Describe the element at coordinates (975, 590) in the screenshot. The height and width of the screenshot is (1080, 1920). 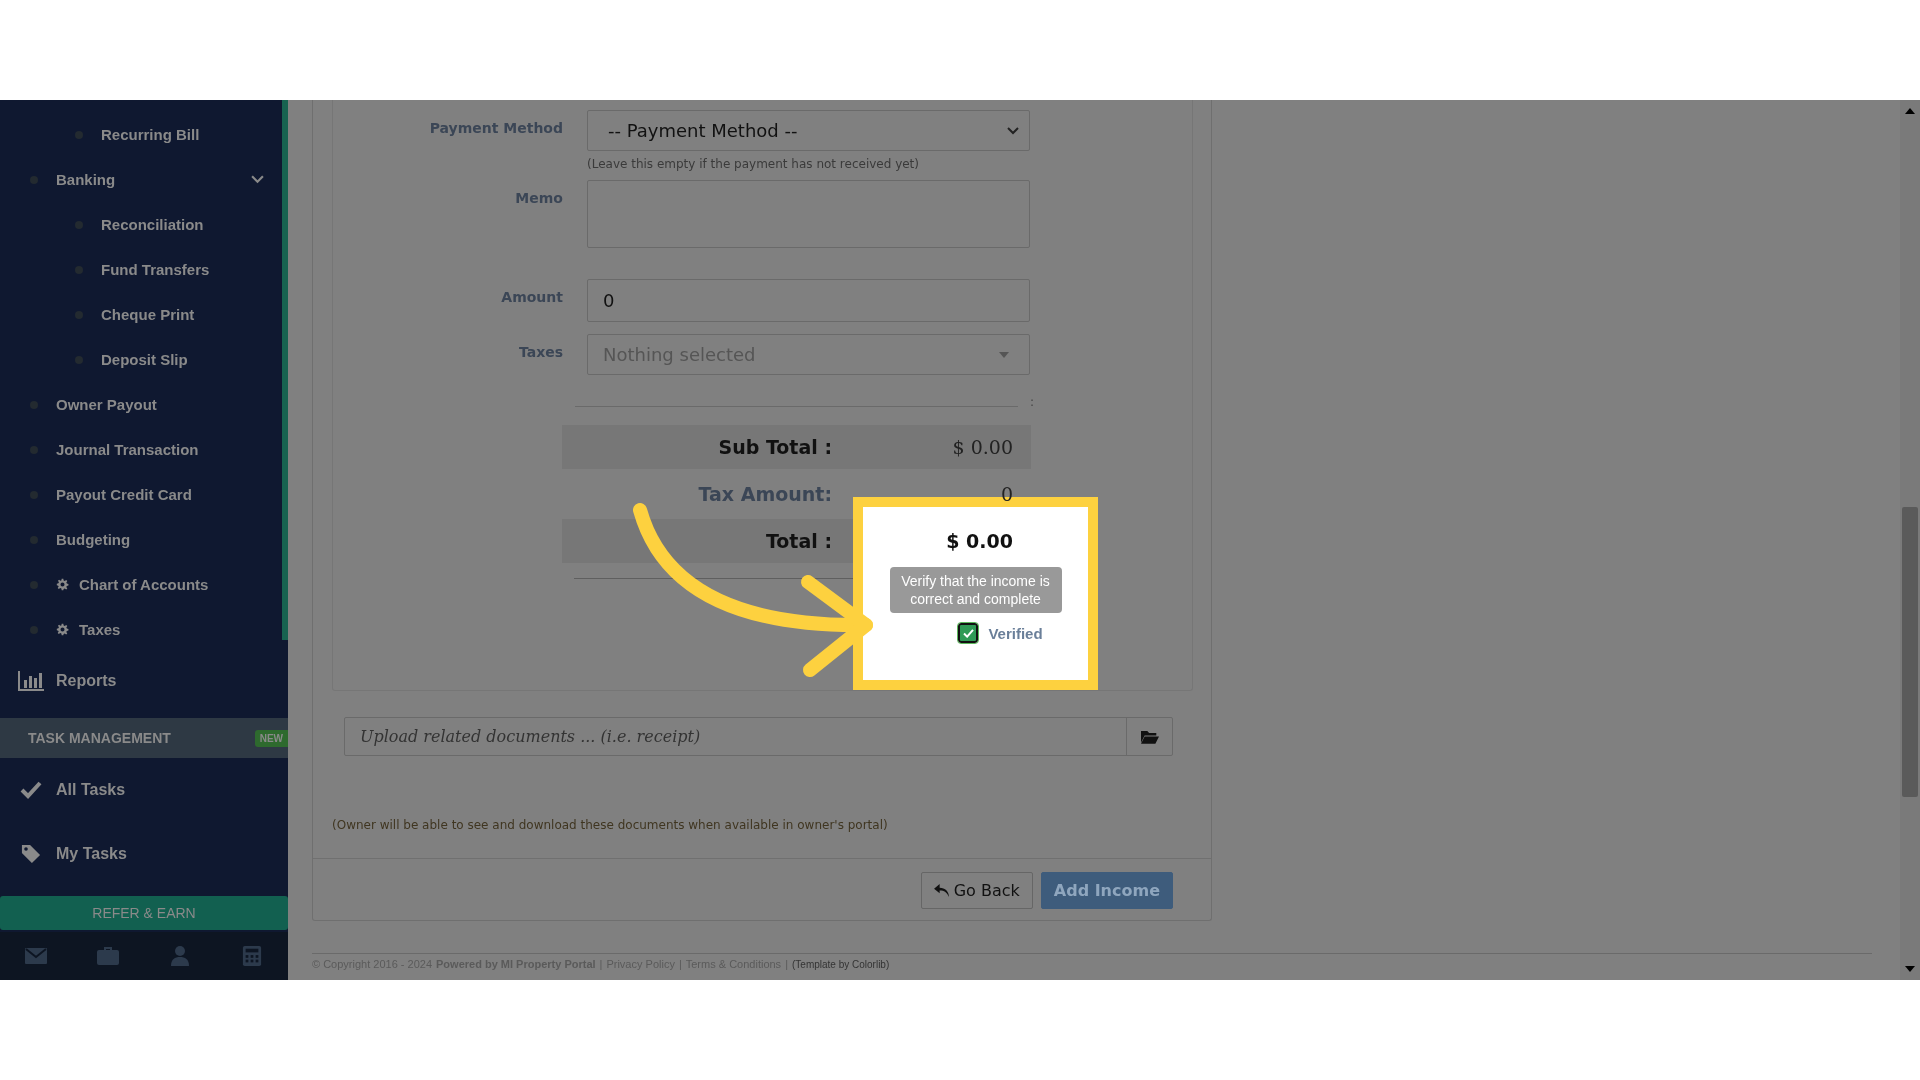
I see `tooltip: Verify that the income is correct and complete` at that location.